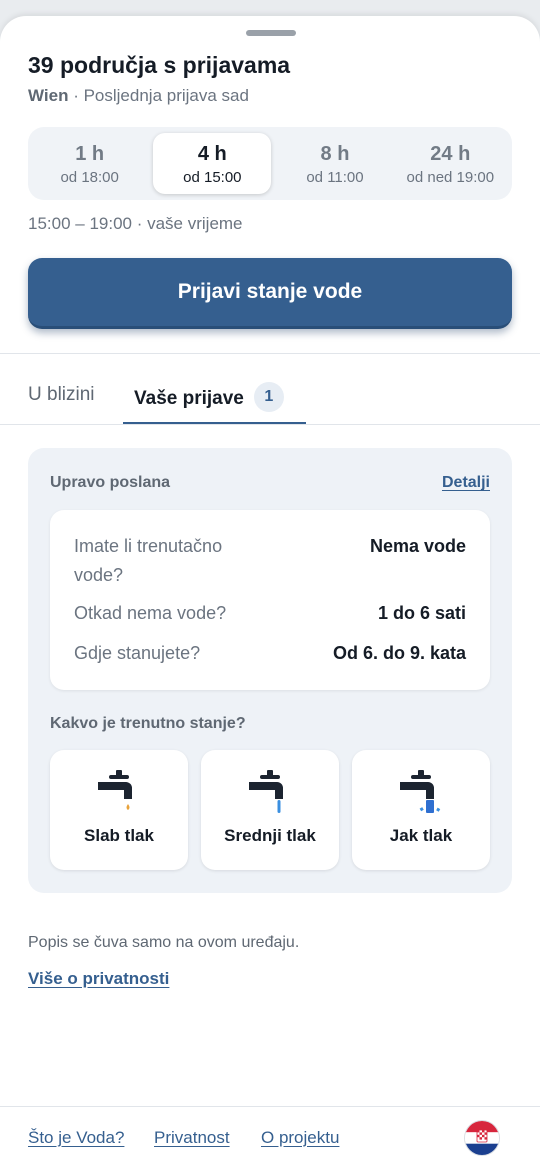 The image size is (540, 1169). I want to click on time-range-sub: od 11:00, so click(335, 177).